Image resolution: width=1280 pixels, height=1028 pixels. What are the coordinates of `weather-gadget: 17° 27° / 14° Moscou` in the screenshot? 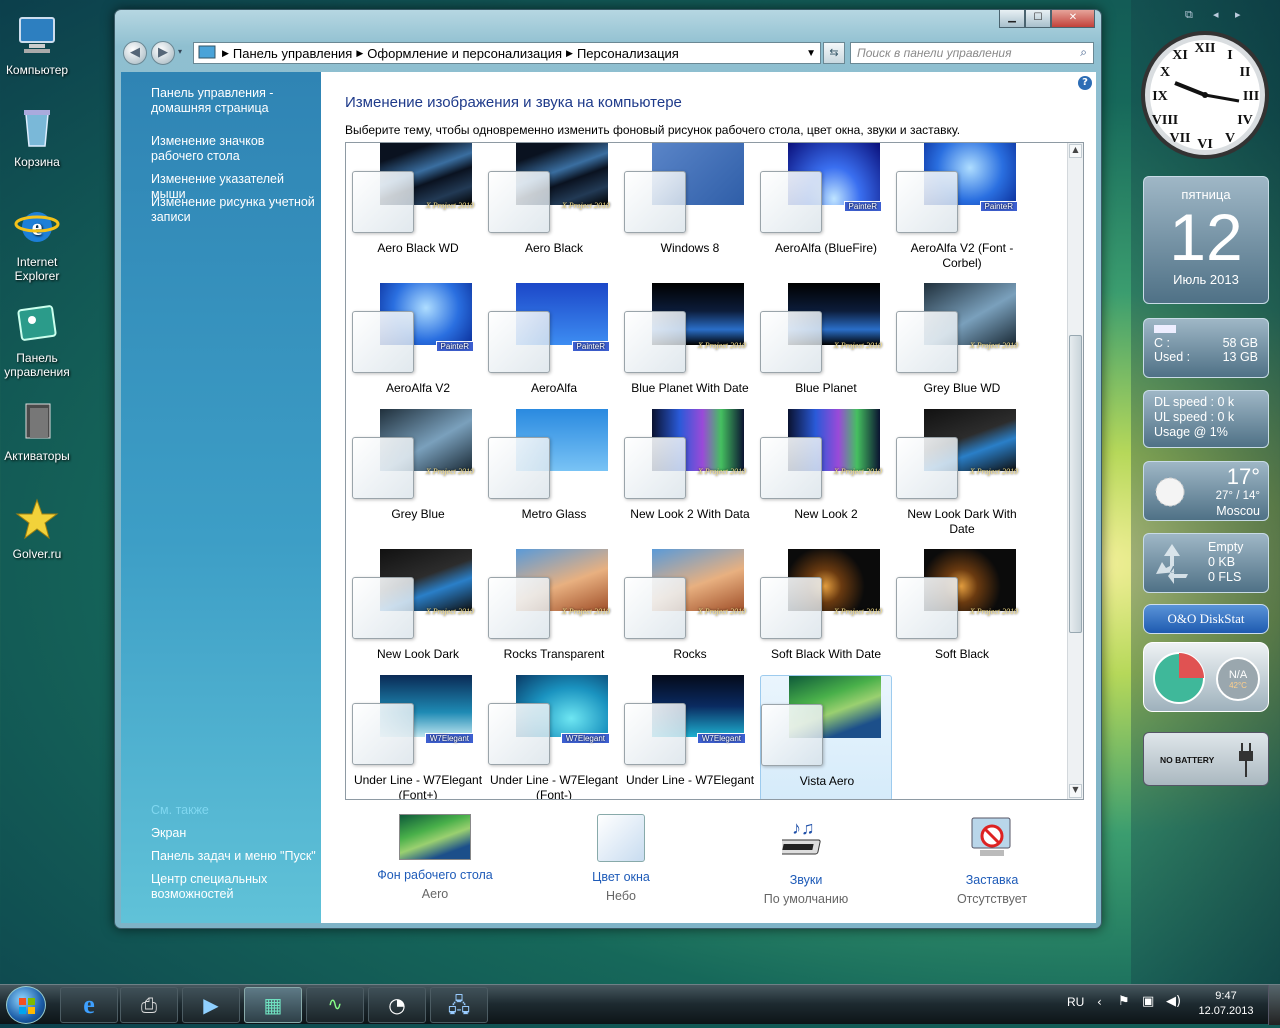 It's located at (1206, 491).